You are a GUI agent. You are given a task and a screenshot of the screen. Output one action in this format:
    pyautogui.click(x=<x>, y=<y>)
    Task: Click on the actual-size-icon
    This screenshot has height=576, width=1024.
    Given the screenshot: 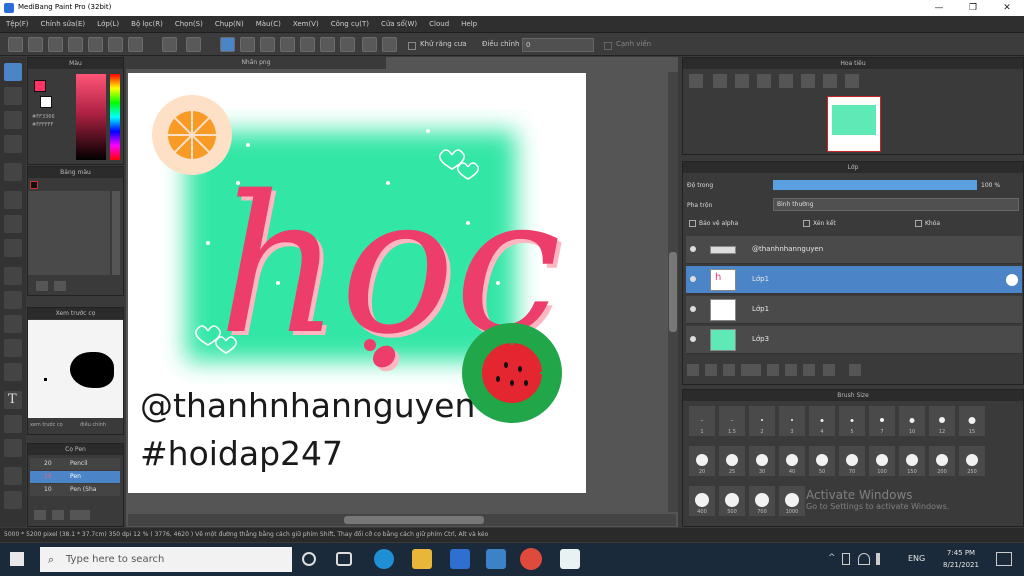 What is the action you would take?
    pyautogui.click(x=764, y=81)
    